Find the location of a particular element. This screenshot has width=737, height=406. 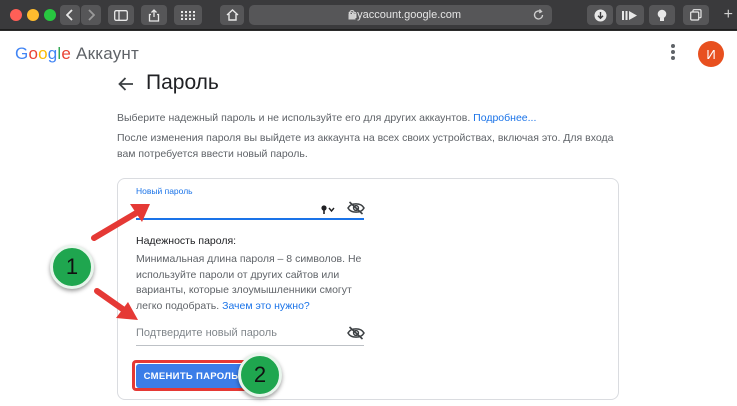

copy-icon is located at coordinates (696, 15).